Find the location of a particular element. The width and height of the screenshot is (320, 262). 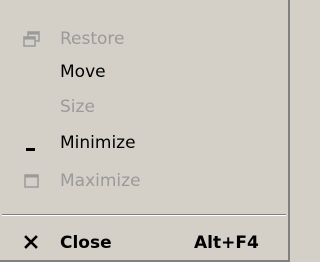

menu-item-label: Restore is located at coordinates (92, 39).